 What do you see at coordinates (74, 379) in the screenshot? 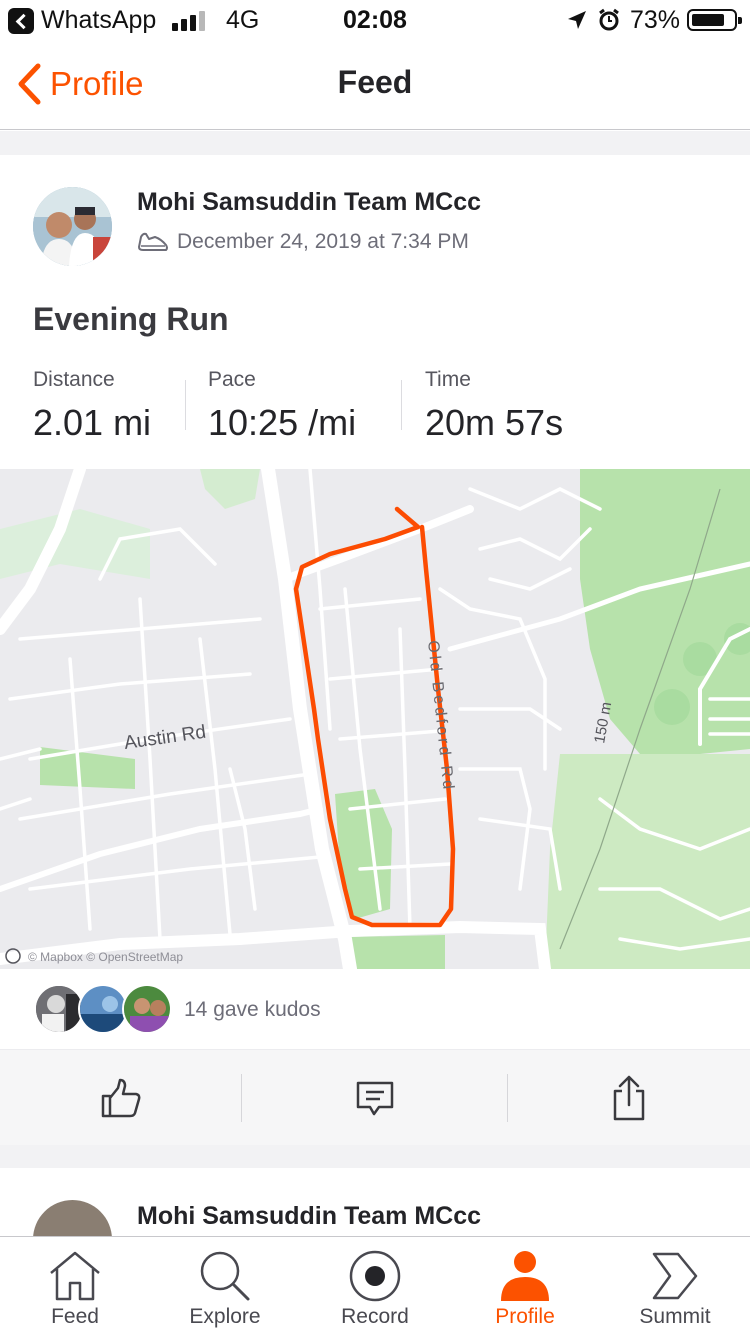
I see `stat-label: Distance` at bounding box center [74, 379].